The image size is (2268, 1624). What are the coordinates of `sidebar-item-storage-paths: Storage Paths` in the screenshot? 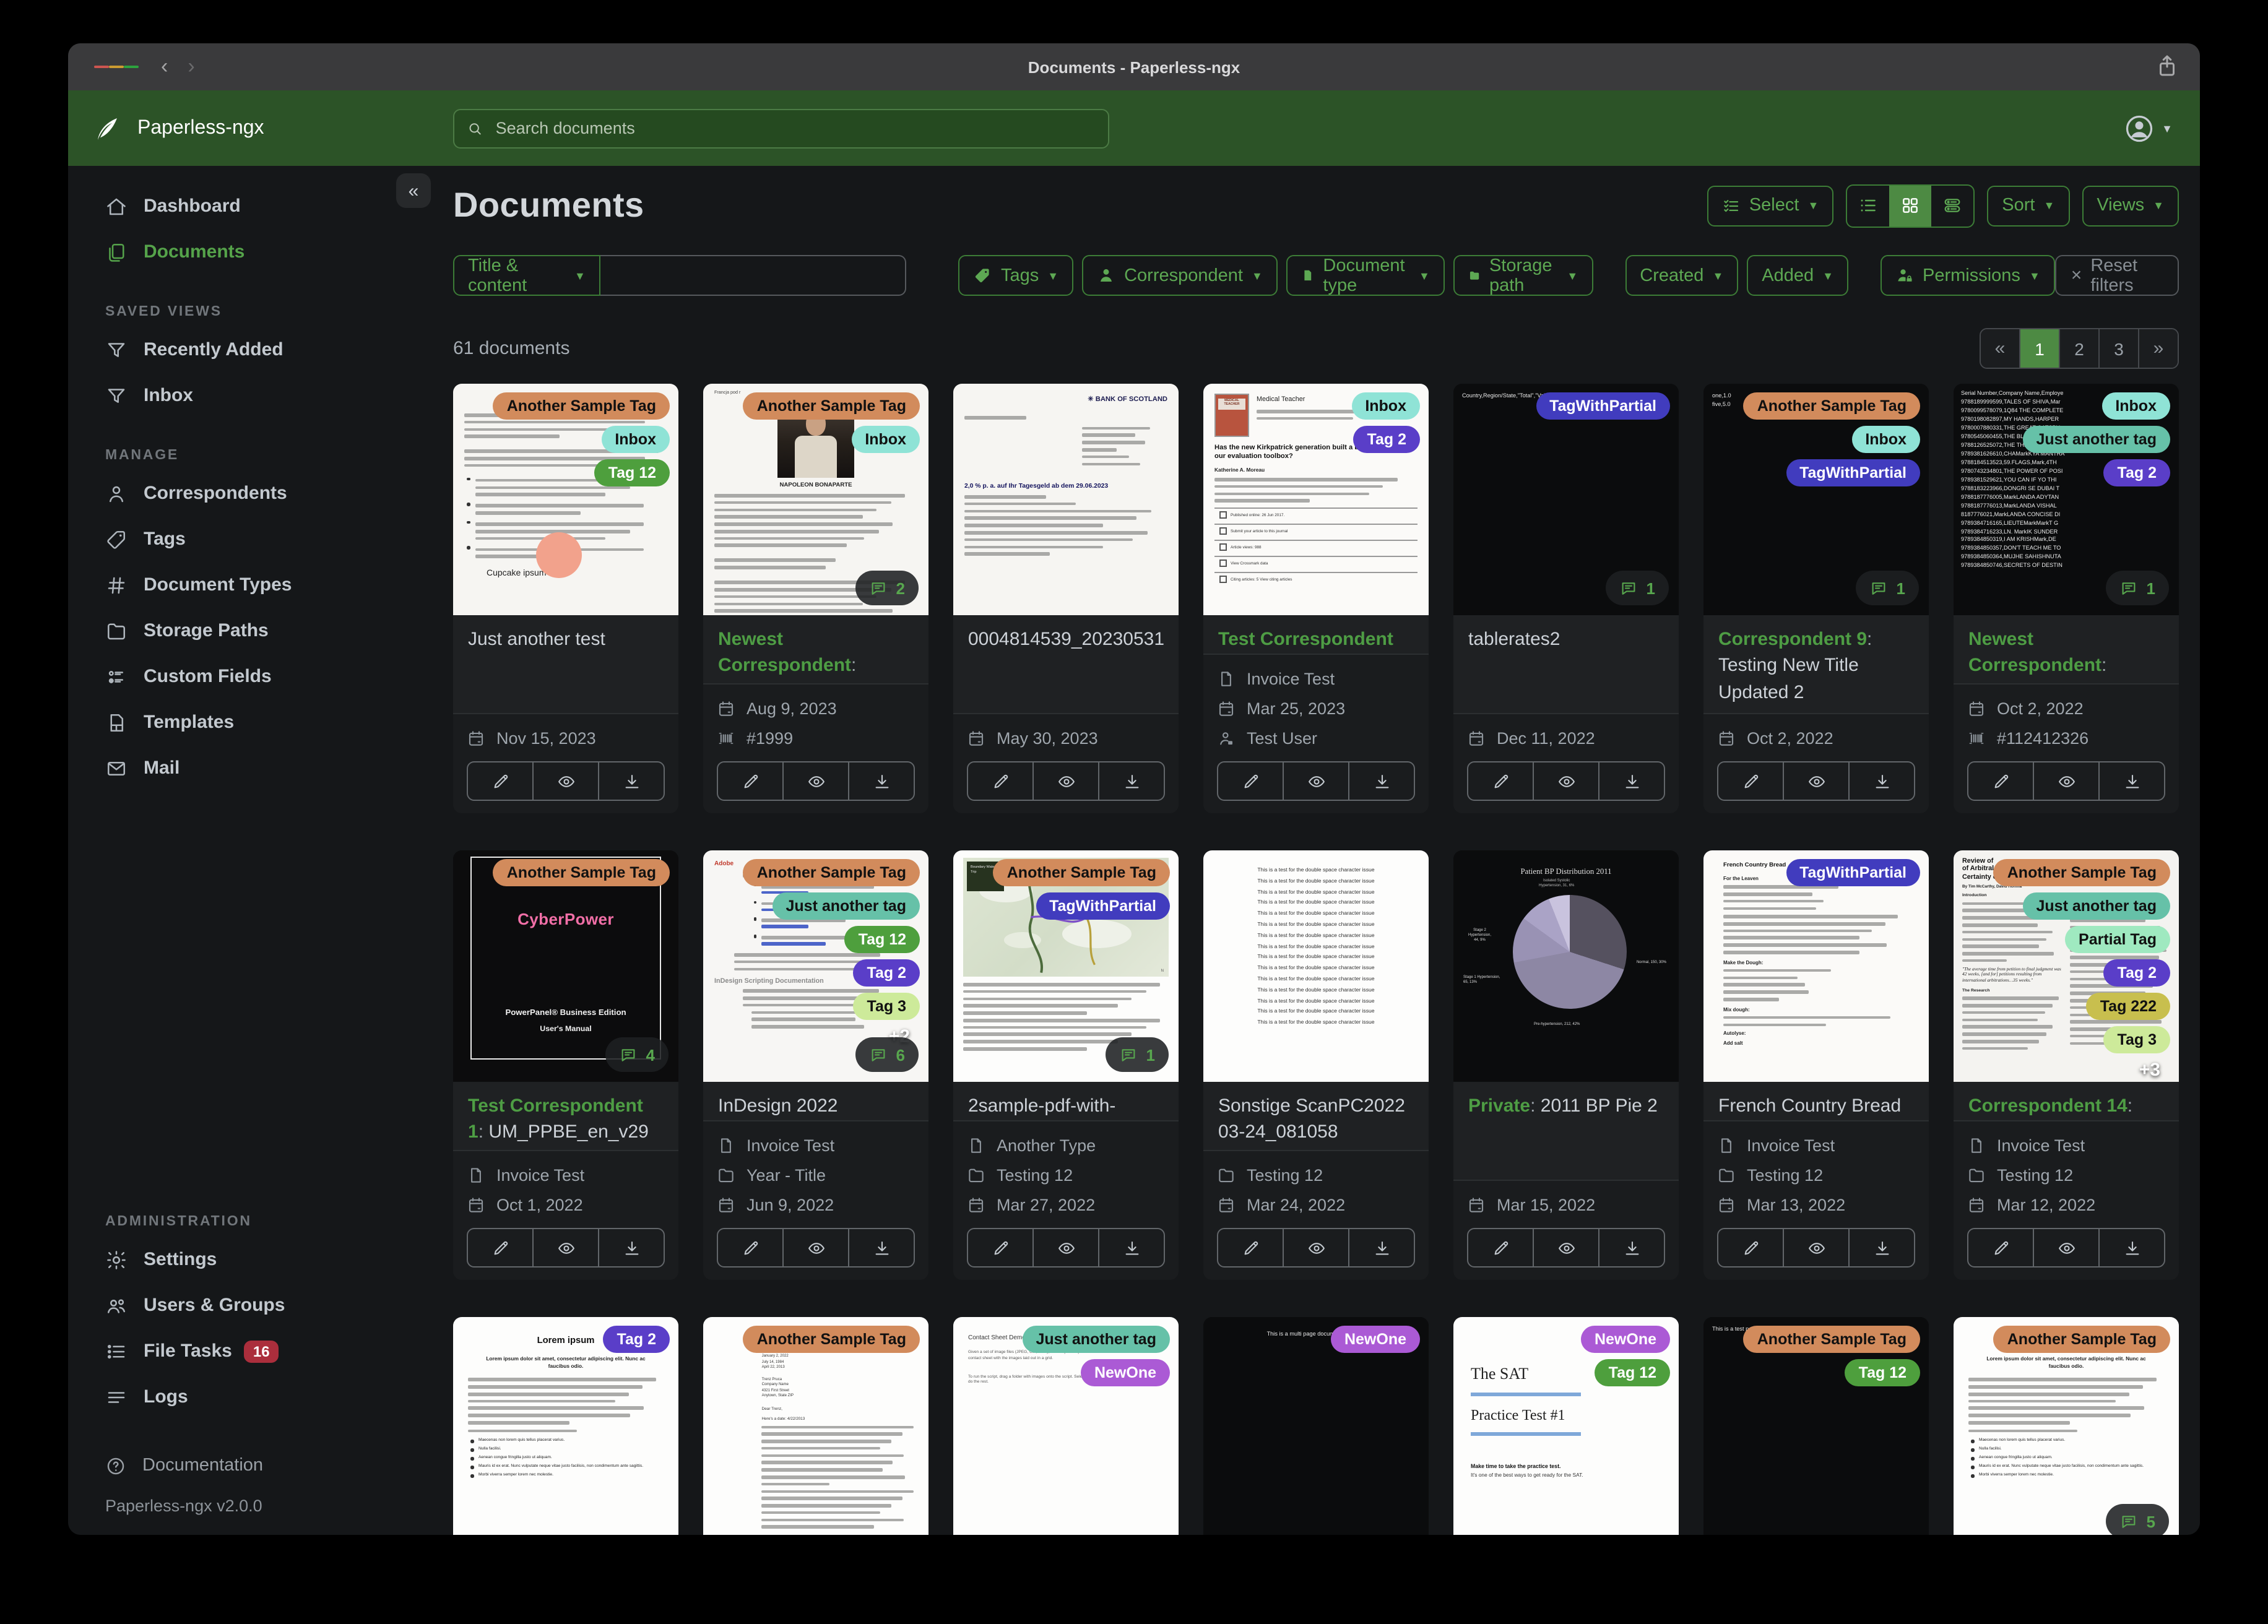 It's located at (250, 631).